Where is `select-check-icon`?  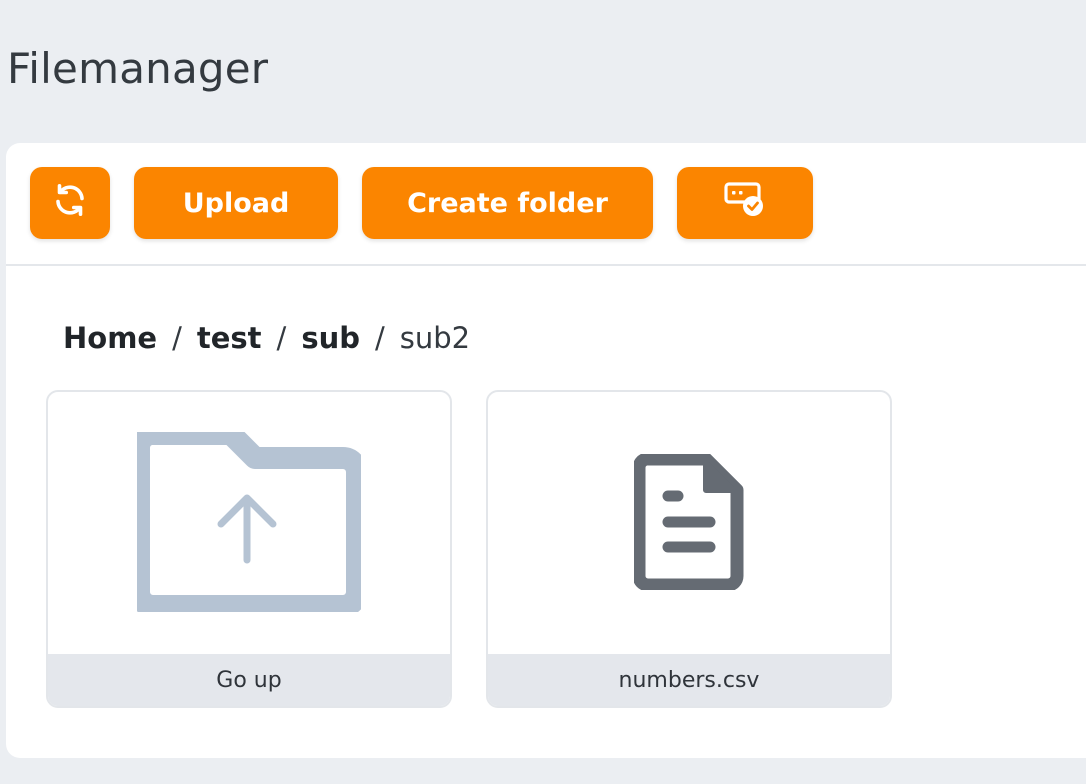
select-check-icon is located at coordinates (745, 203).